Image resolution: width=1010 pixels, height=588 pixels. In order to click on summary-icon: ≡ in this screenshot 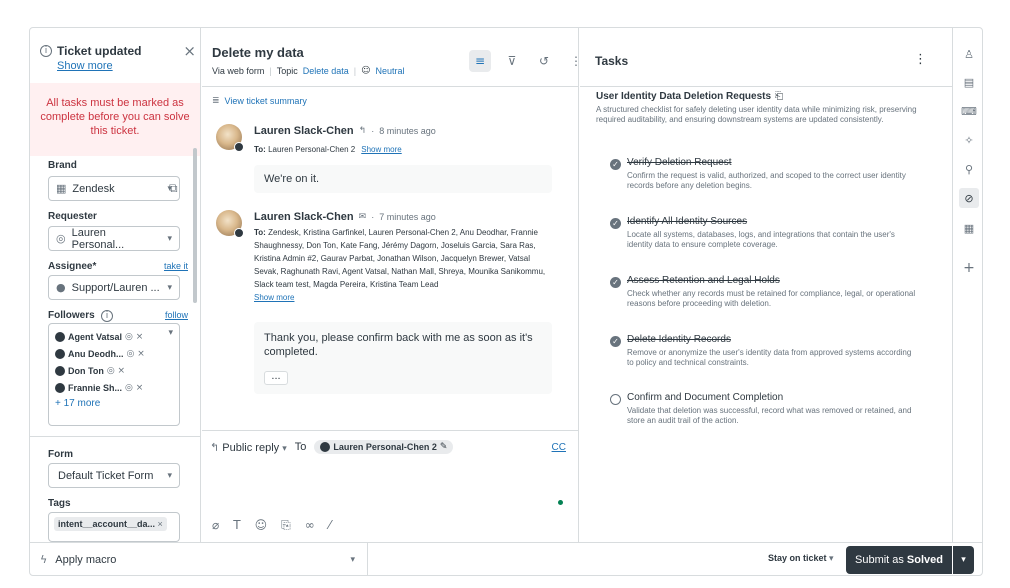, I will do `click(480, 61)`.